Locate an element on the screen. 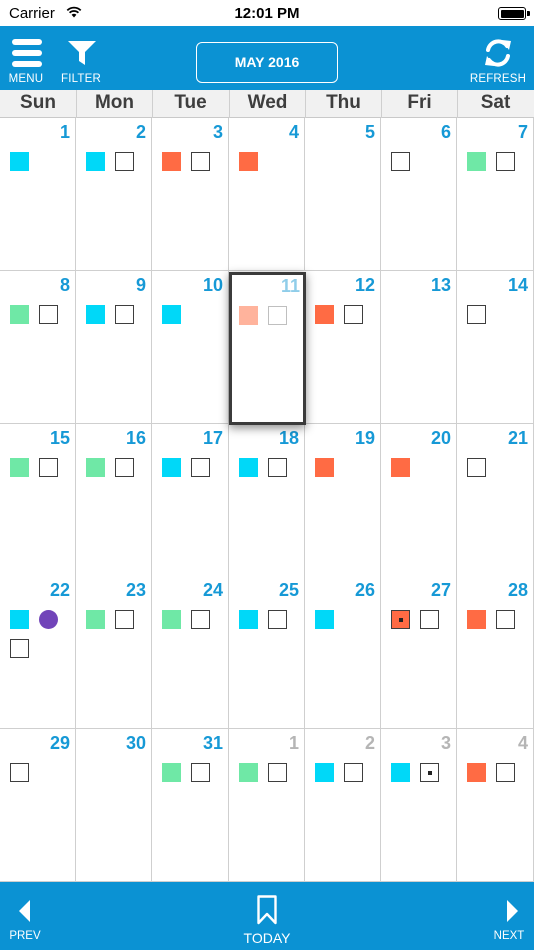 The width and height of the screenshot is (534, 950). salmon-square-marker-icon is located at coordinates (248, 315).